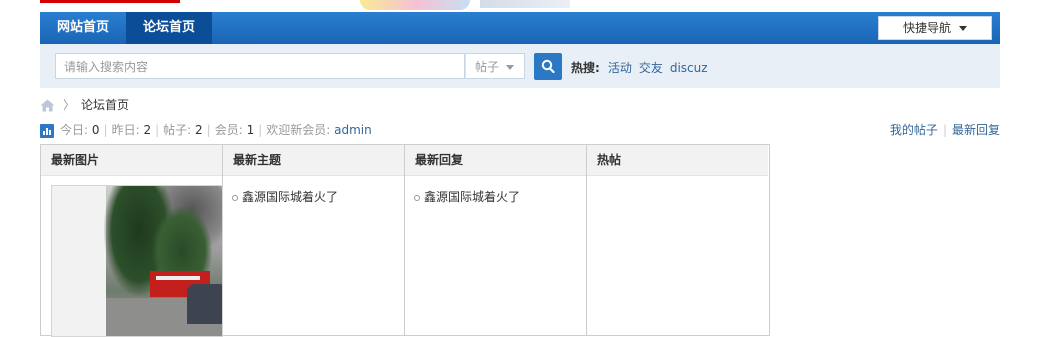 The height and width of the screenshot is (337, 1044). Describe the element at coordinates (689, 68) in the screenshot. I see `hot-search-term: discuz` at that location.